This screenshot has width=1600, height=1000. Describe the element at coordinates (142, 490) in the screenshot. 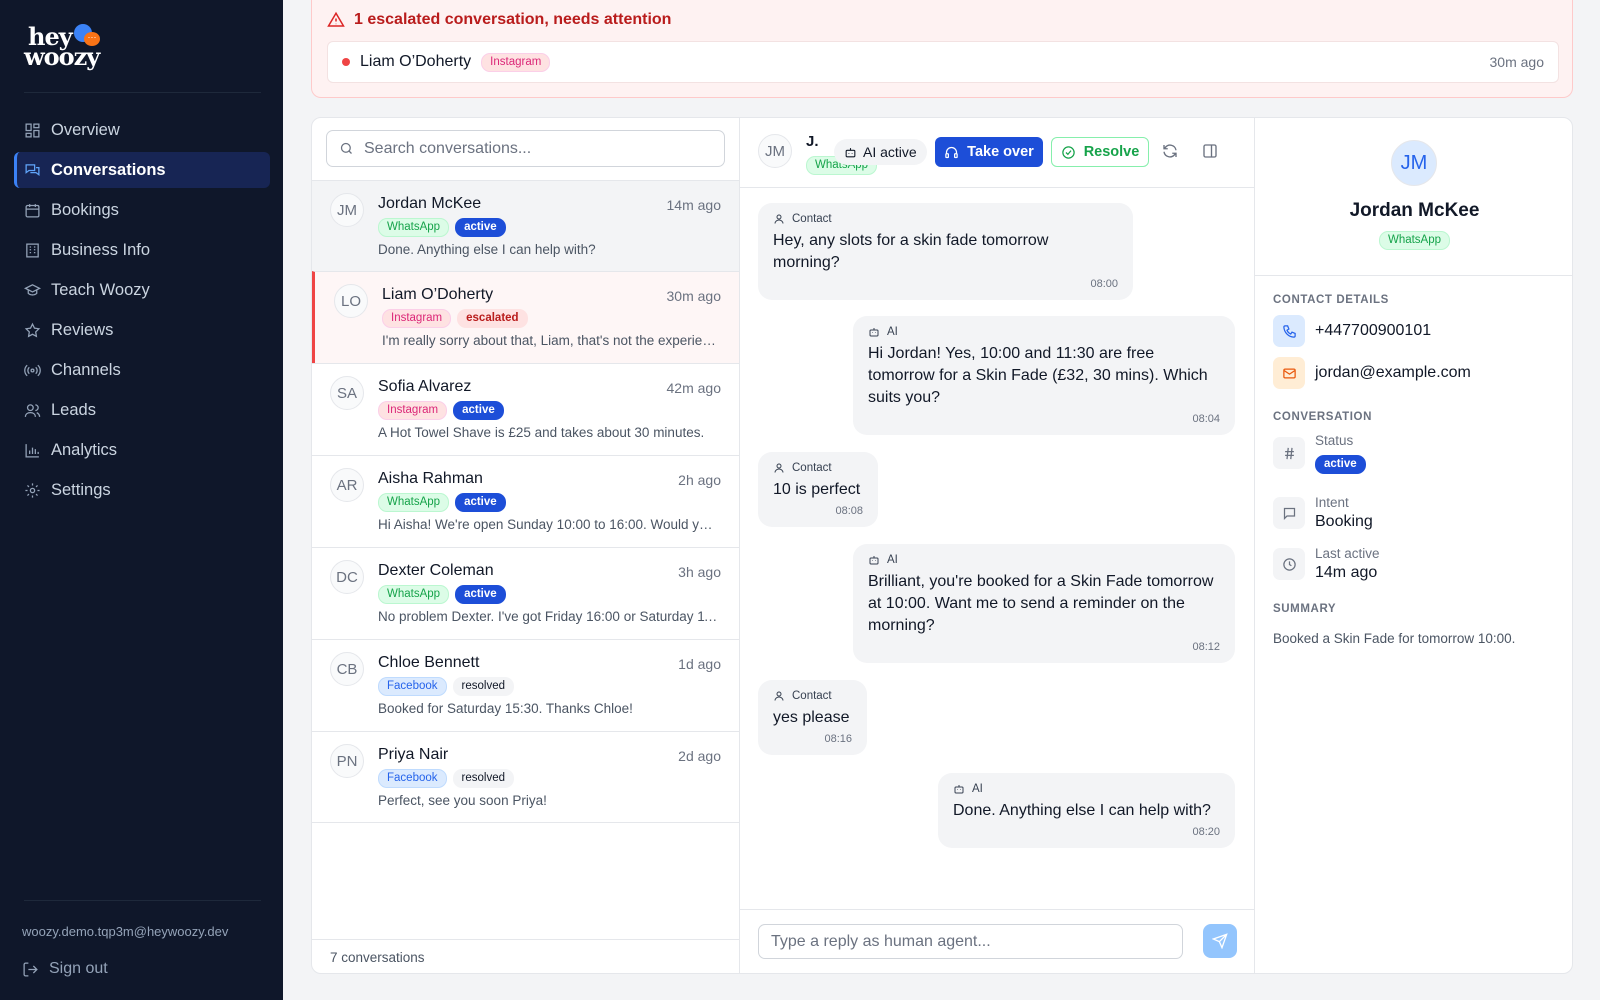

I see `nav-item-settings: Settings` at that location.